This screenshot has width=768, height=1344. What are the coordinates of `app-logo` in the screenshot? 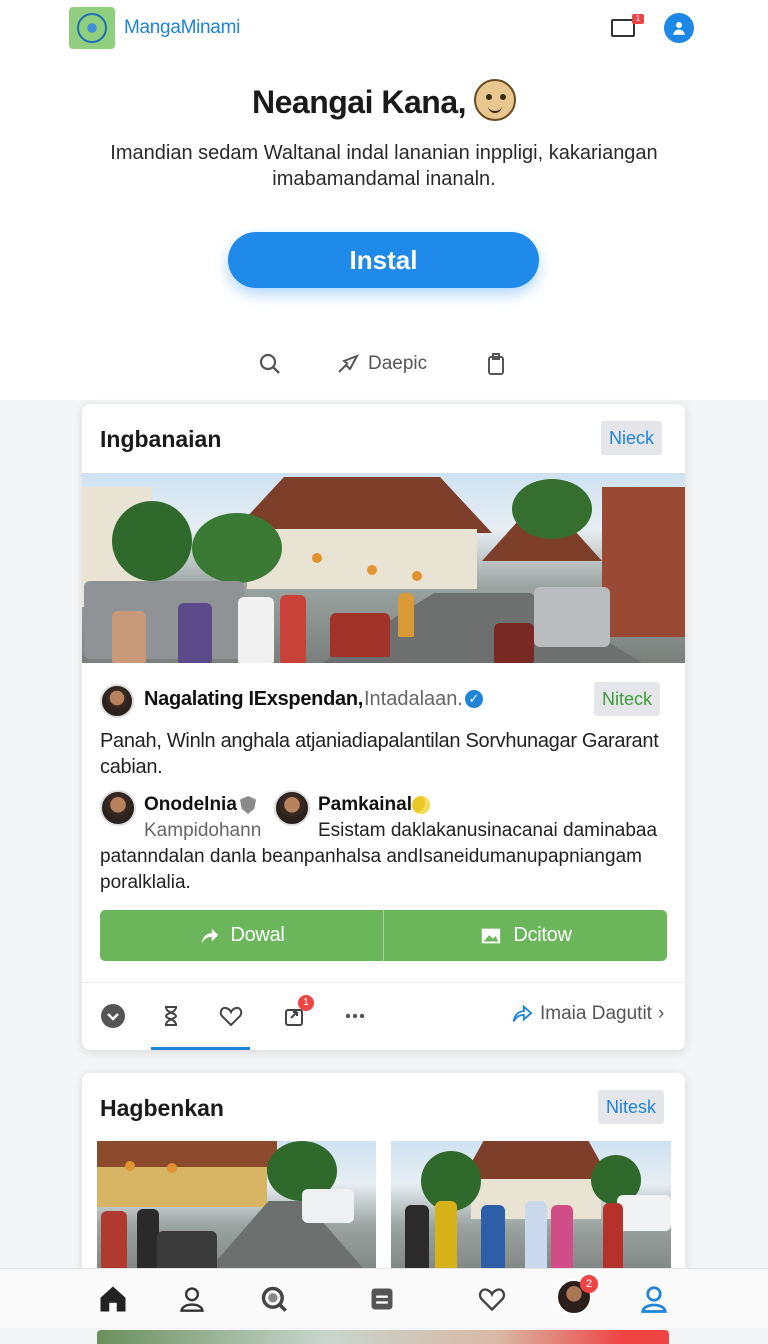 It's located at (92, 28).